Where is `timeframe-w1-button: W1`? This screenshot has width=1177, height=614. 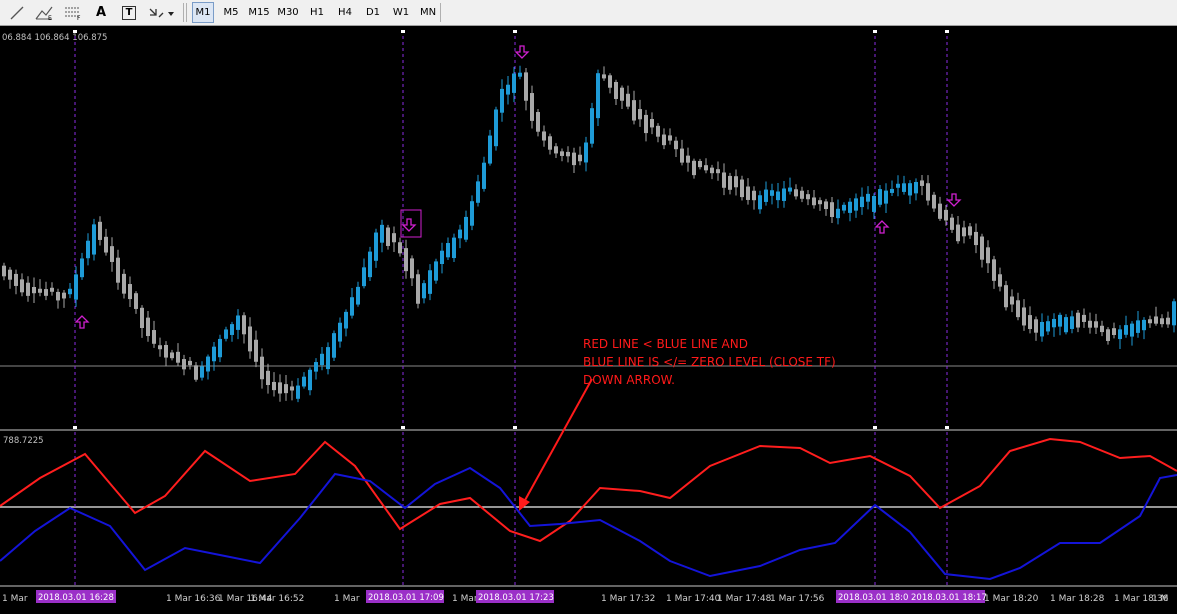 timeframe-w1-button: W1 is located at coordinates (401, 12).